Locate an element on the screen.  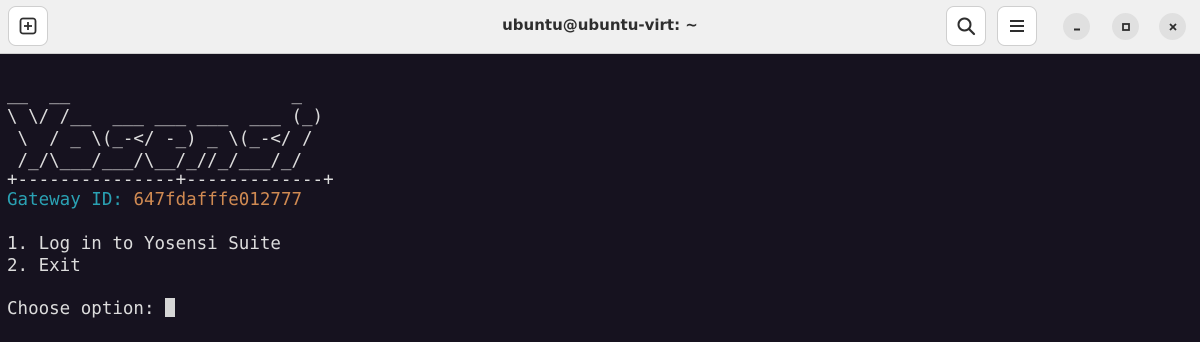
maximize-button is located at coordinates (1125, 26).